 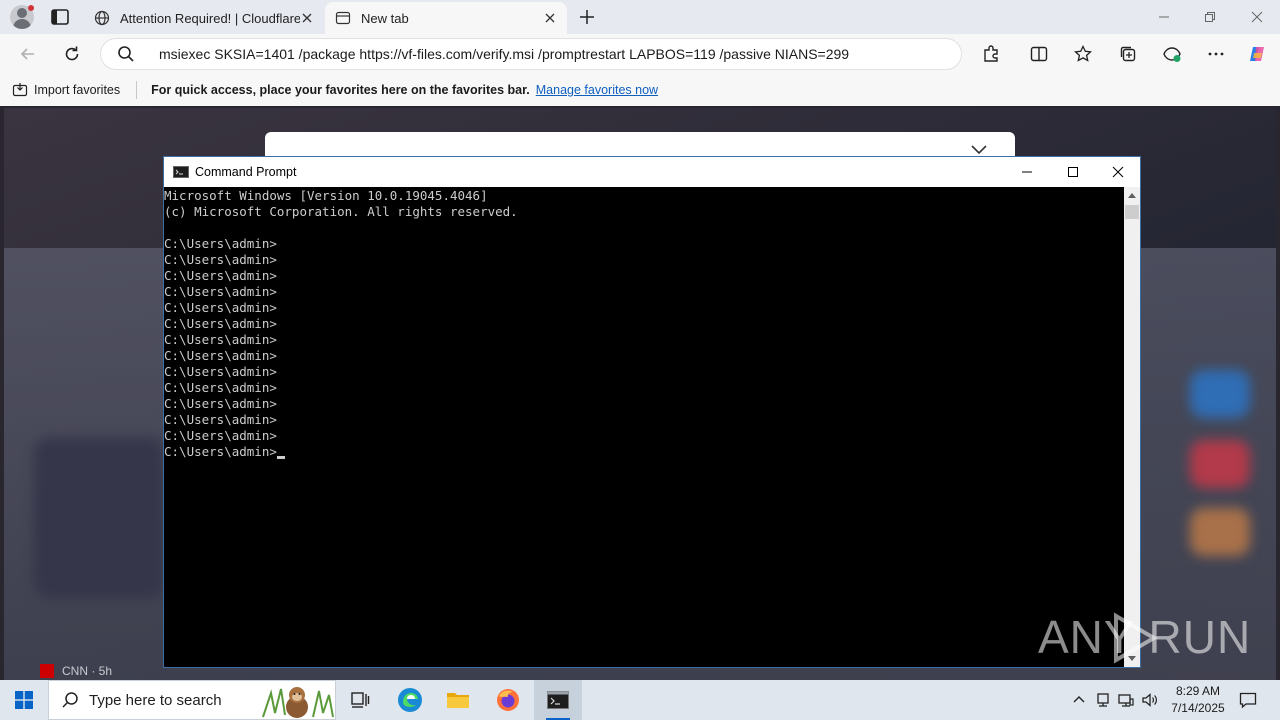 I want to click on cmd-close-button, so click(x=1118, y=172).